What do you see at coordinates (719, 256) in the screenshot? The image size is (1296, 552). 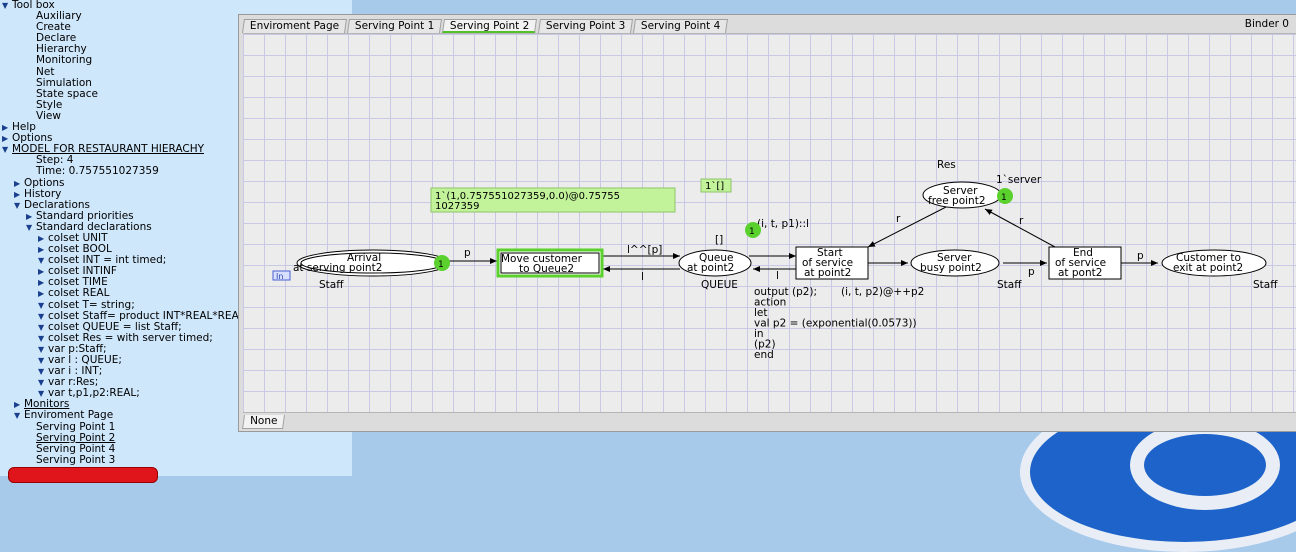 I see `place-queue: Queue at point2 QUEUE [] 1` at bounding box center [719, 256].